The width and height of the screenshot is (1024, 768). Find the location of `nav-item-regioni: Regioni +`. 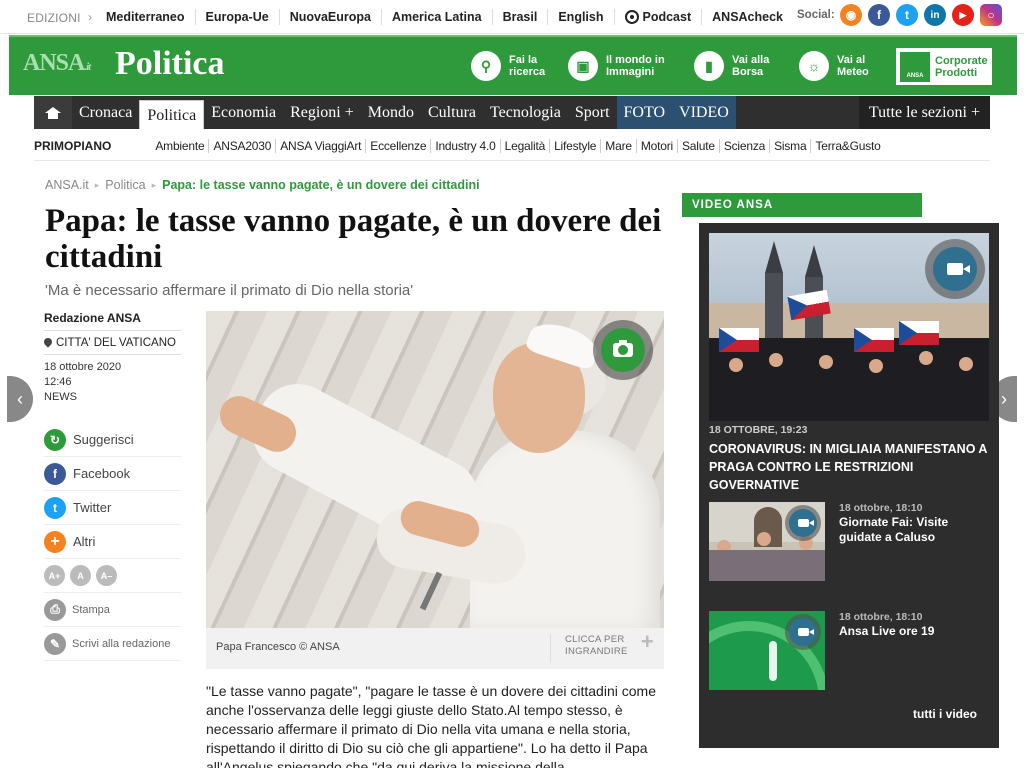

nav-item-regioni: Regioni + is located at coordinates (322, 112).